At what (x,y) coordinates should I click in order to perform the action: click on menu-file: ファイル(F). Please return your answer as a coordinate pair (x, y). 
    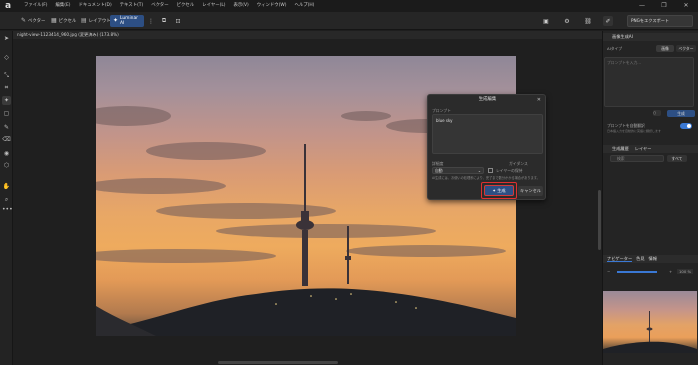
    Looking at the image, I should click on (36, 6).